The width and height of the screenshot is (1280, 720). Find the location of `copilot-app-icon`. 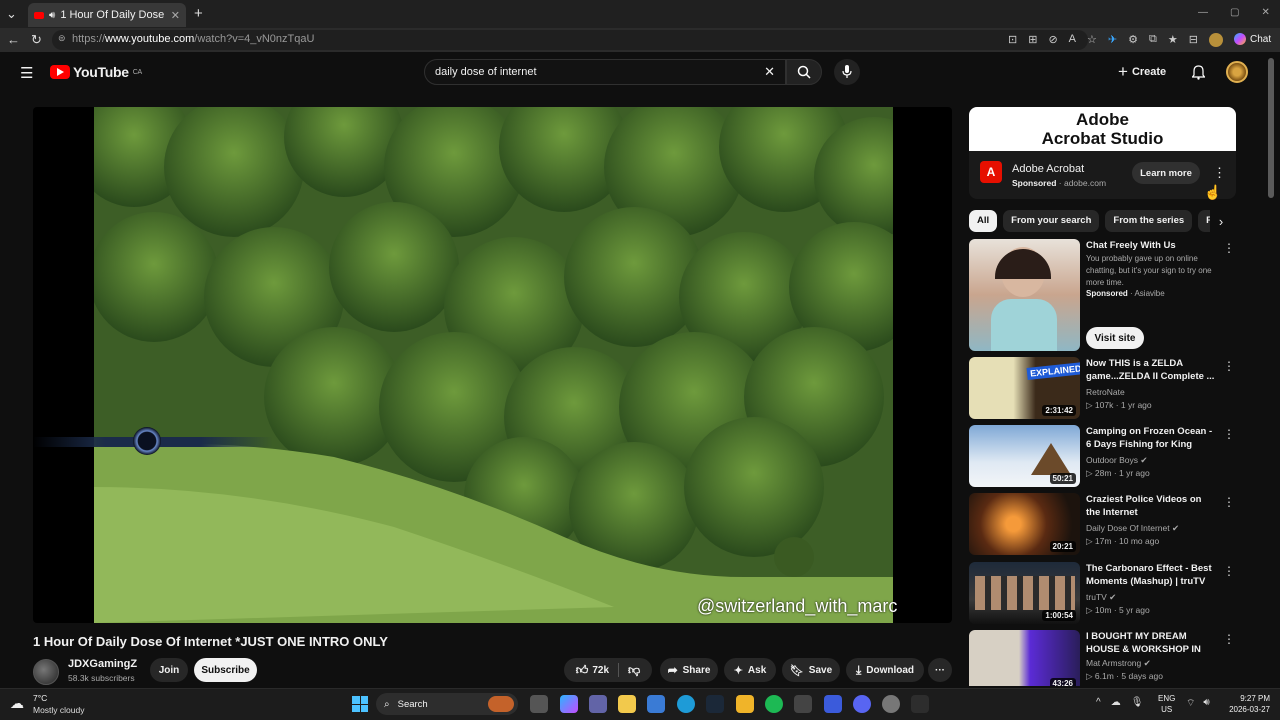

copilot-app-icon is located at coordinates (569, 704).